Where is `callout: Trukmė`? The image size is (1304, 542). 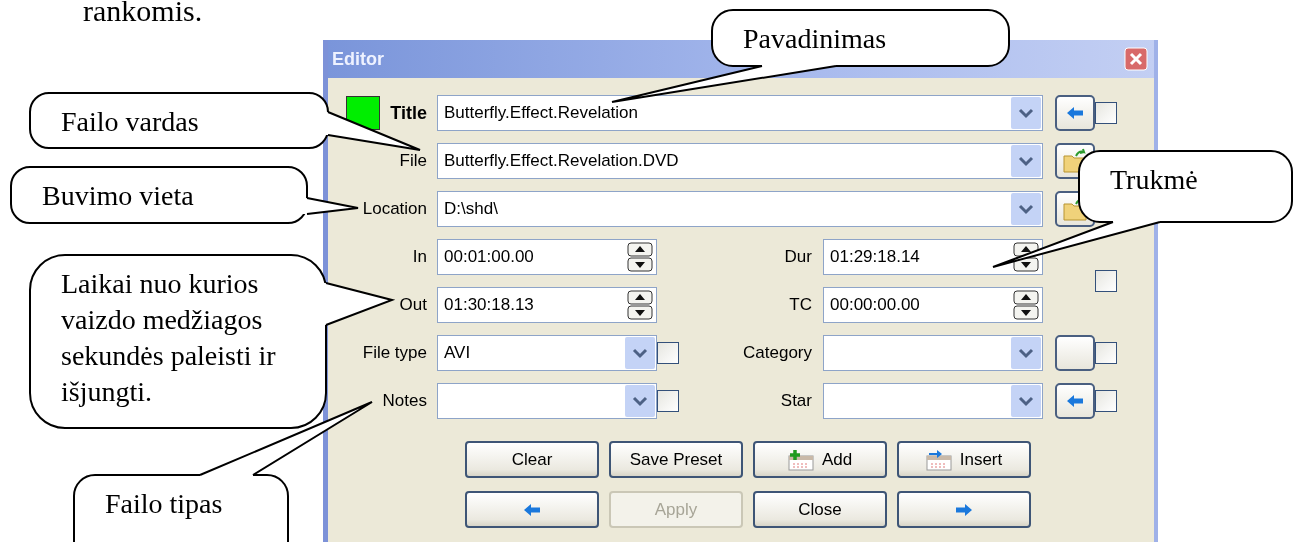 callout: Trukmė is located at coordinates (1185, 186).